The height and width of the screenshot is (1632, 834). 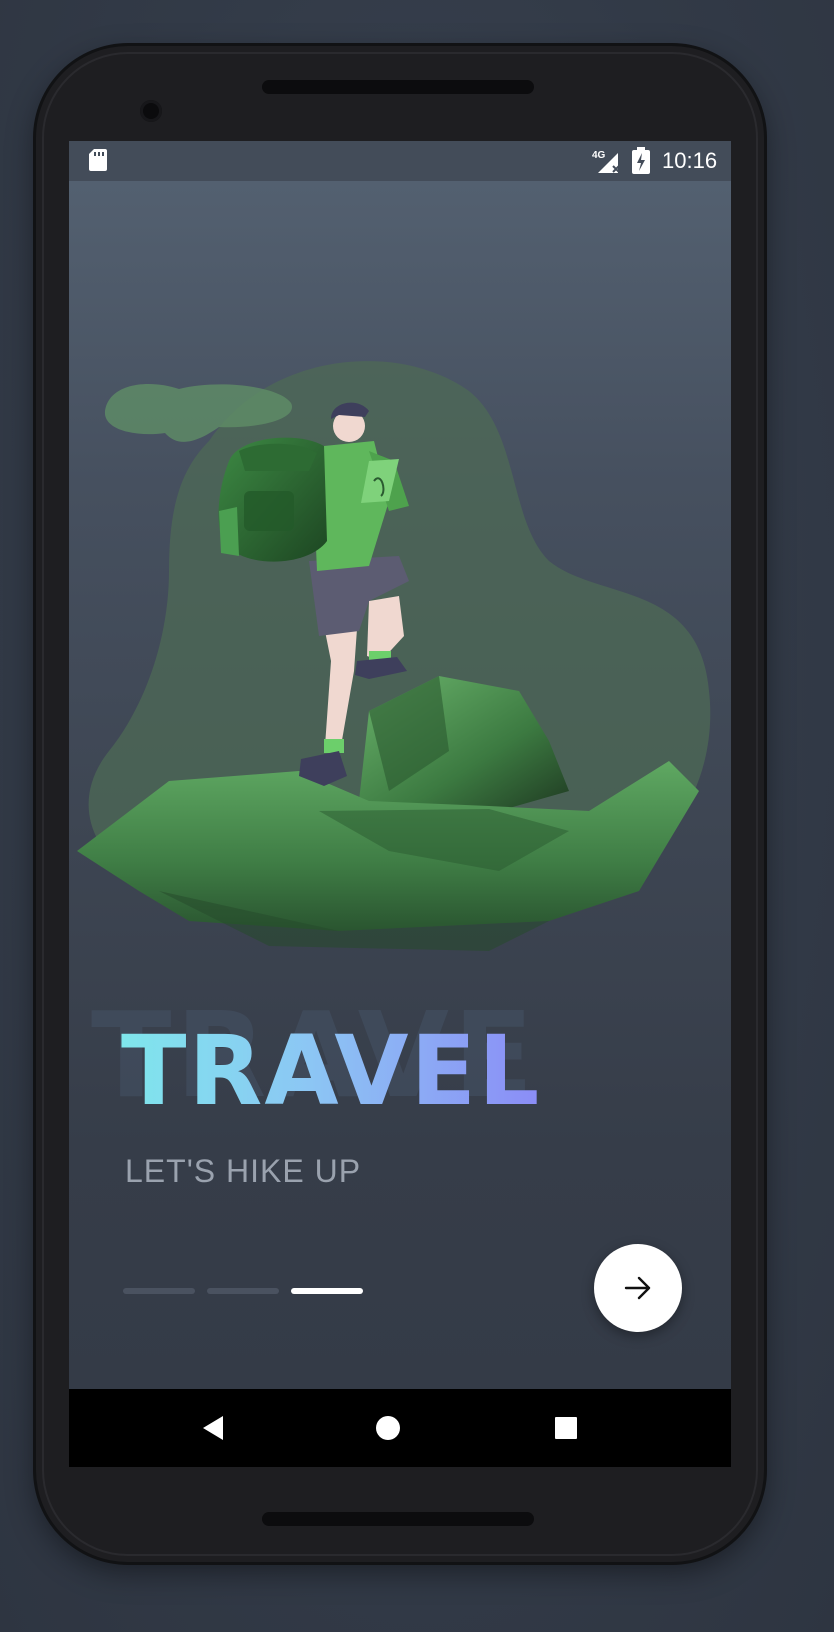 I want to click on onboarding-subtitle: LET'S HIKE UP, so click(x=243, y=1171).